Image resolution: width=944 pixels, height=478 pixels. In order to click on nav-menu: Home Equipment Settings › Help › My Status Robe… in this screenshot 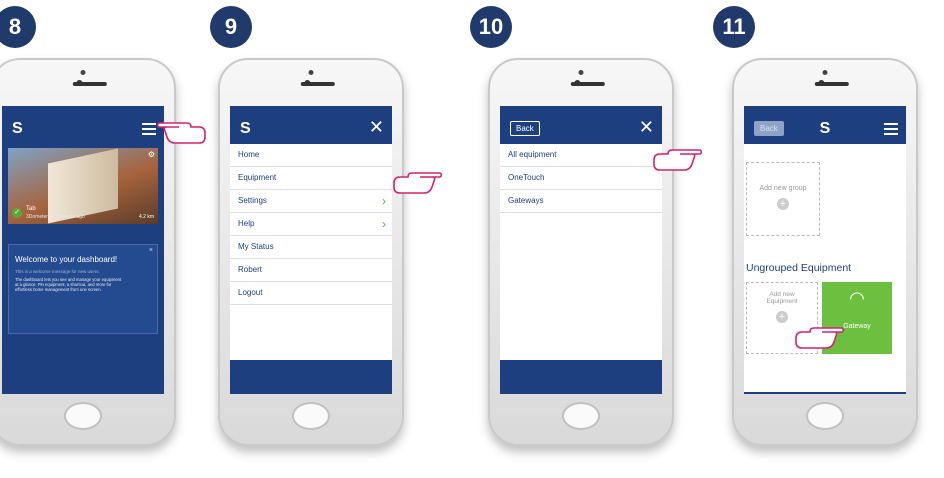, I will do `click(311, 224)`.